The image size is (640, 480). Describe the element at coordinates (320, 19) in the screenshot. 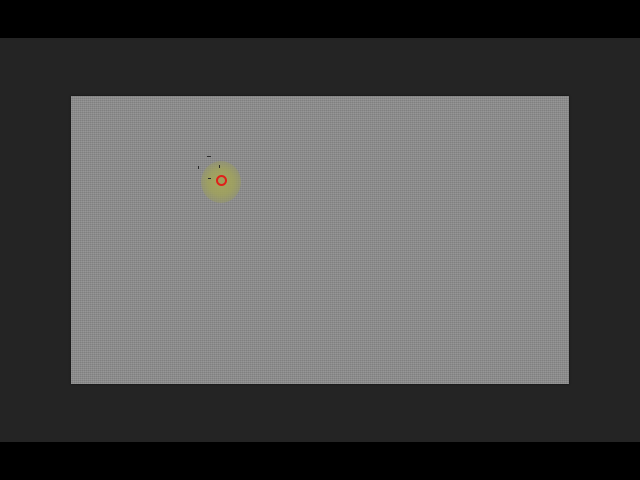

I see `letterbox-top` at that location.